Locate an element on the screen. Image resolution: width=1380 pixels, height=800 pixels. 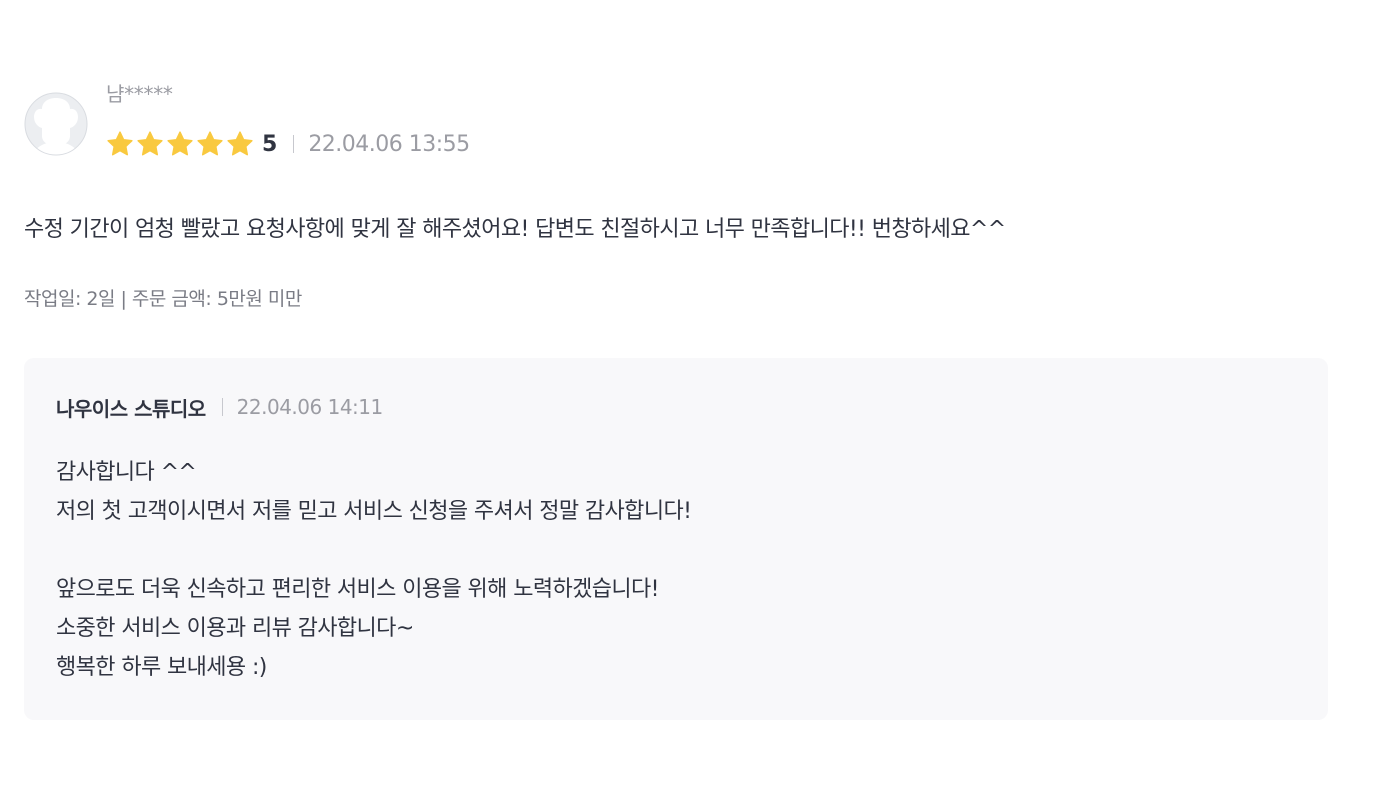
reply-date: 22.04.06 14:11 is located at coordinates (310, 407).